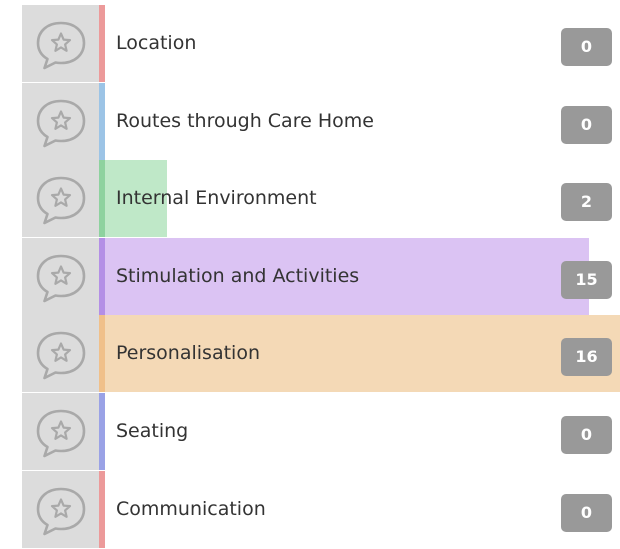 The width and height of the screenshot is (620, 549). I want to click on category-row-routes: Routes through Care Home 0, so click(310, 122).